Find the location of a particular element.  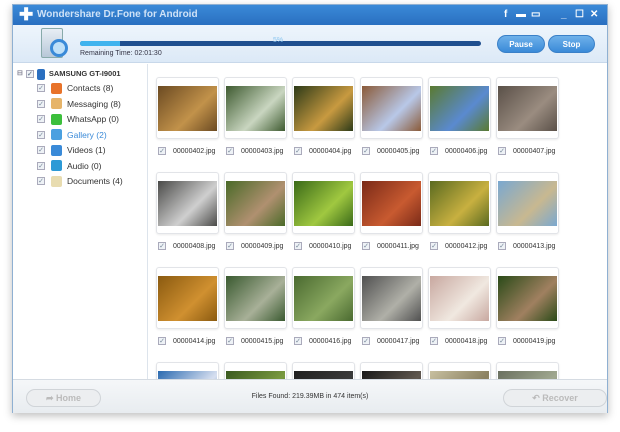

recover-icon: ↶ is located at coordinates (537, 398).